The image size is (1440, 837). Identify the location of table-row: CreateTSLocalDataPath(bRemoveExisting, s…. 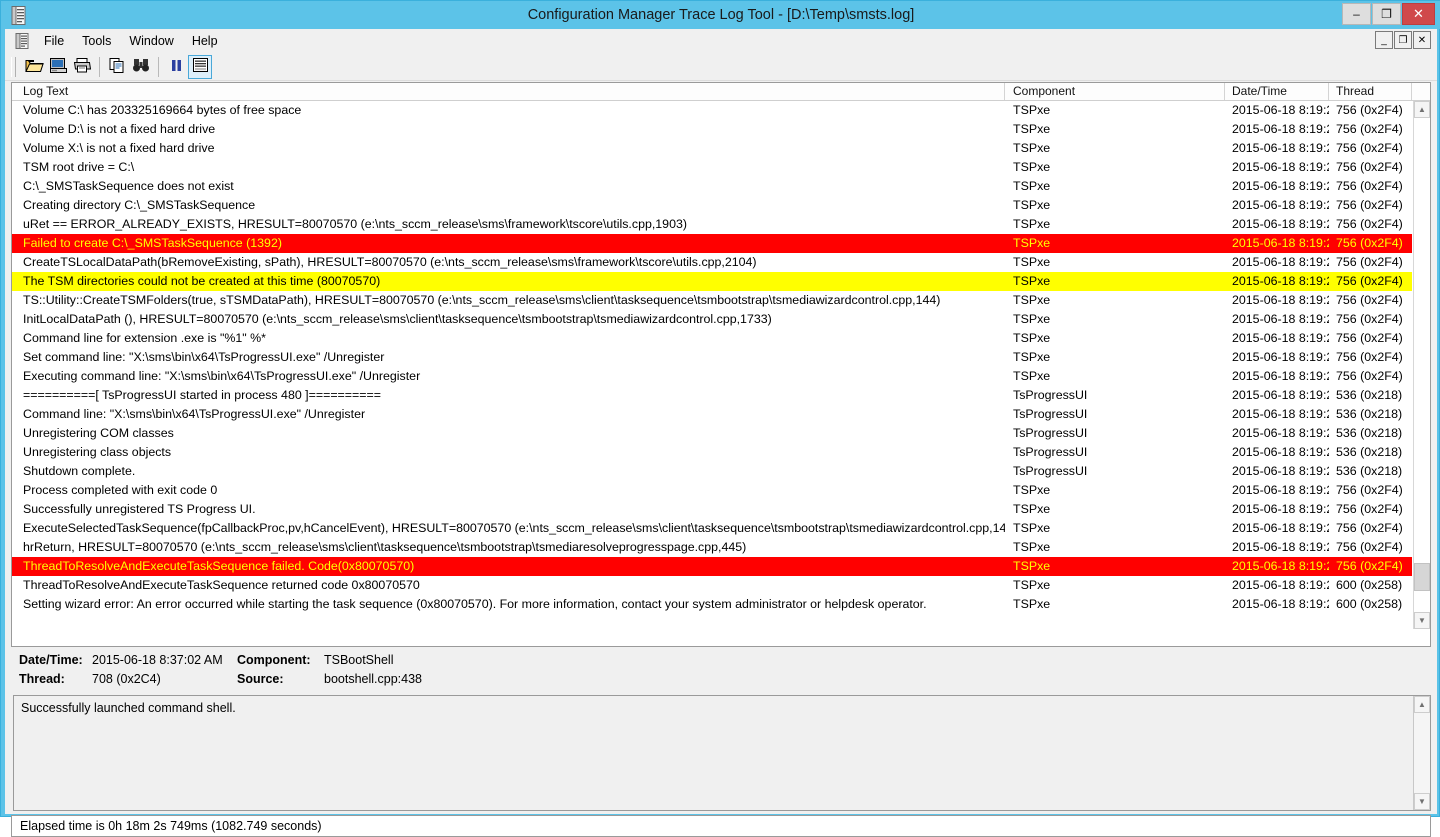
(712, 262).